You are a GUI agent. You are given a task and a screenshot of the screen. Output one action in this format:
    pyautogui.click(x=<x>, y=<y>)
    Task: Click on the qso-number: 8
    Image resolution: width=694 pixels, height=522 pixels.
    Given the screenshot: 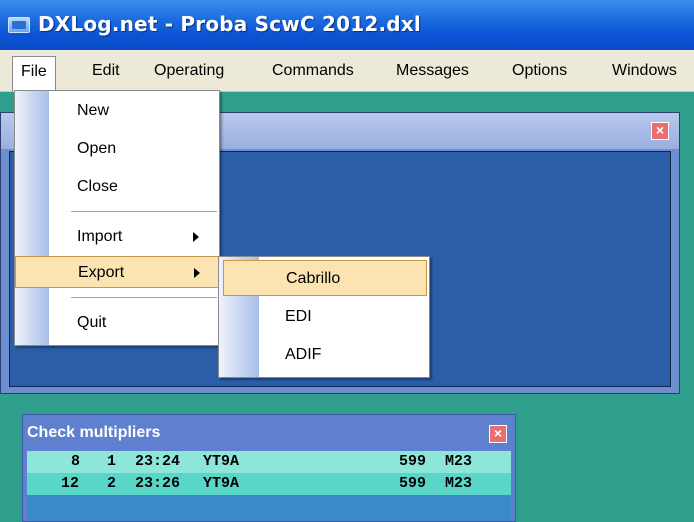 What is the action you would take?
    pyautogui.click(x=76, y=461)
    